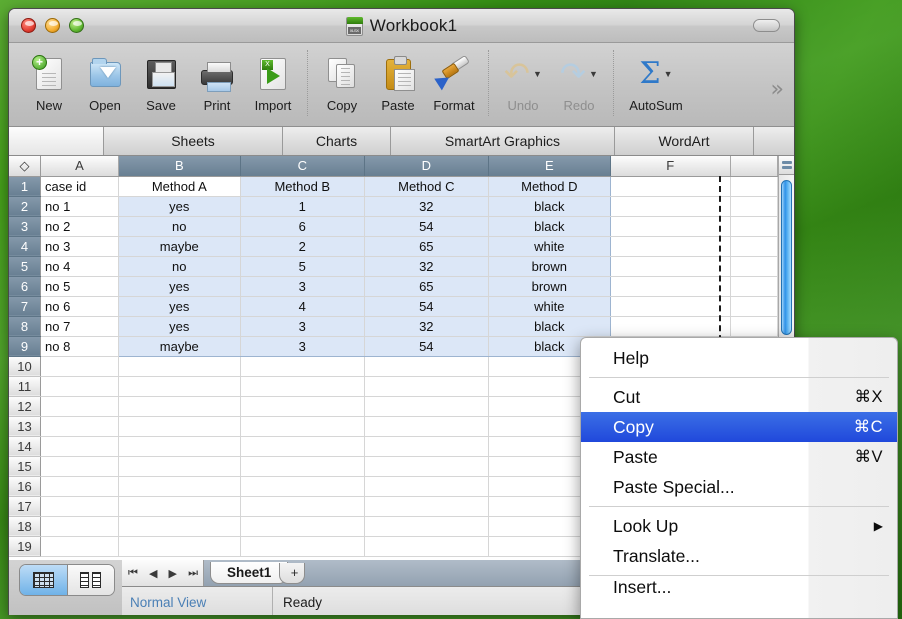 This screenshot has width=902, height=619. Describe the element at coordinates (179, 266) in the screenshot. I see `cell-B5: no` at that location.